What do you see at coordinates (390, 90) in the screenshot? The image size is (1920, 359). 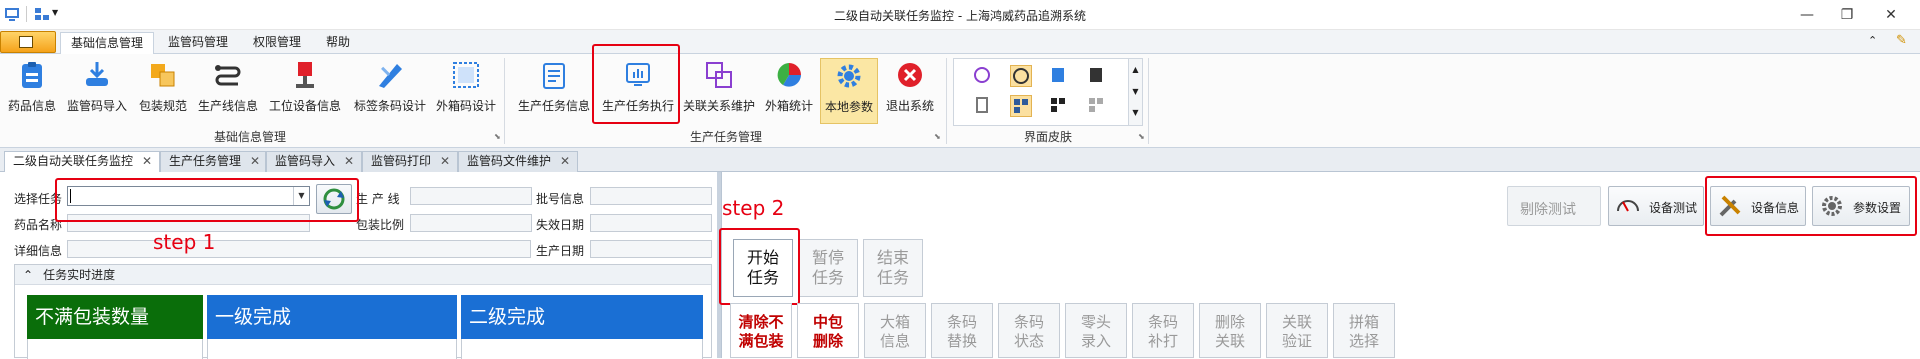 I see `label-design-button: 标签条码设计` at bounding box center [390, 90].